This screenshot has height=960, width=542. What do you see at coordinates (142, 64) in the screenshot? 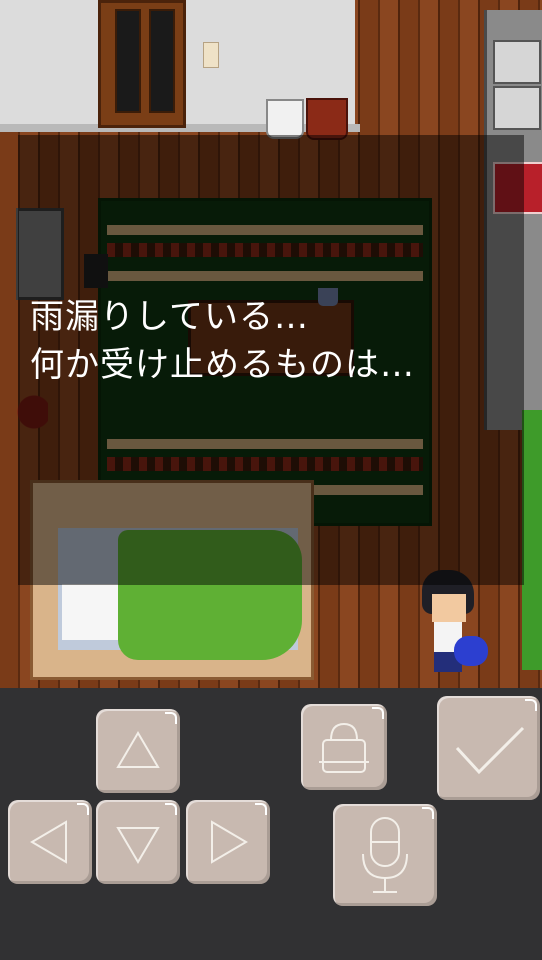
I see `door` at bounding box center [142, 64].